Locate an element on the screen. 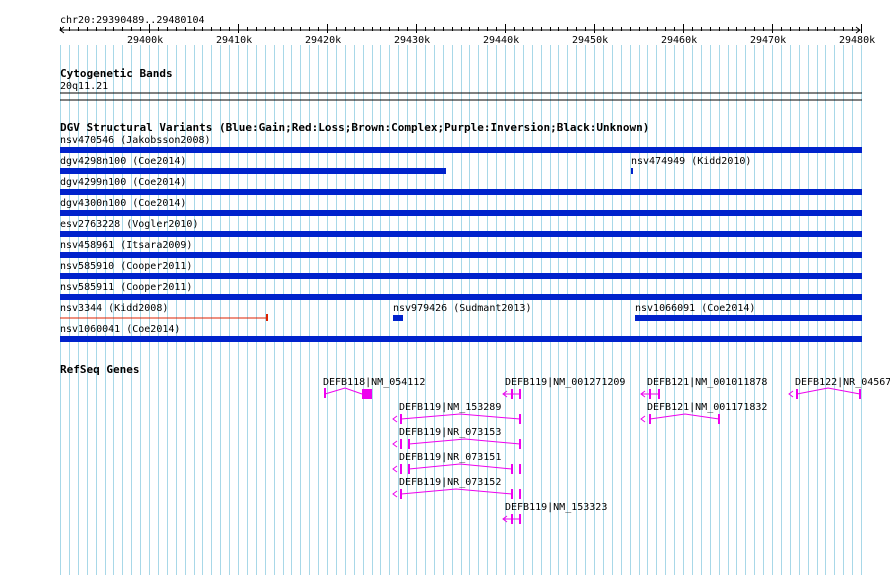 The image size is (890, 575). gene-label-defb119-nm153323: DEFB119|NM_153323 is located at coordinates (556, 507).